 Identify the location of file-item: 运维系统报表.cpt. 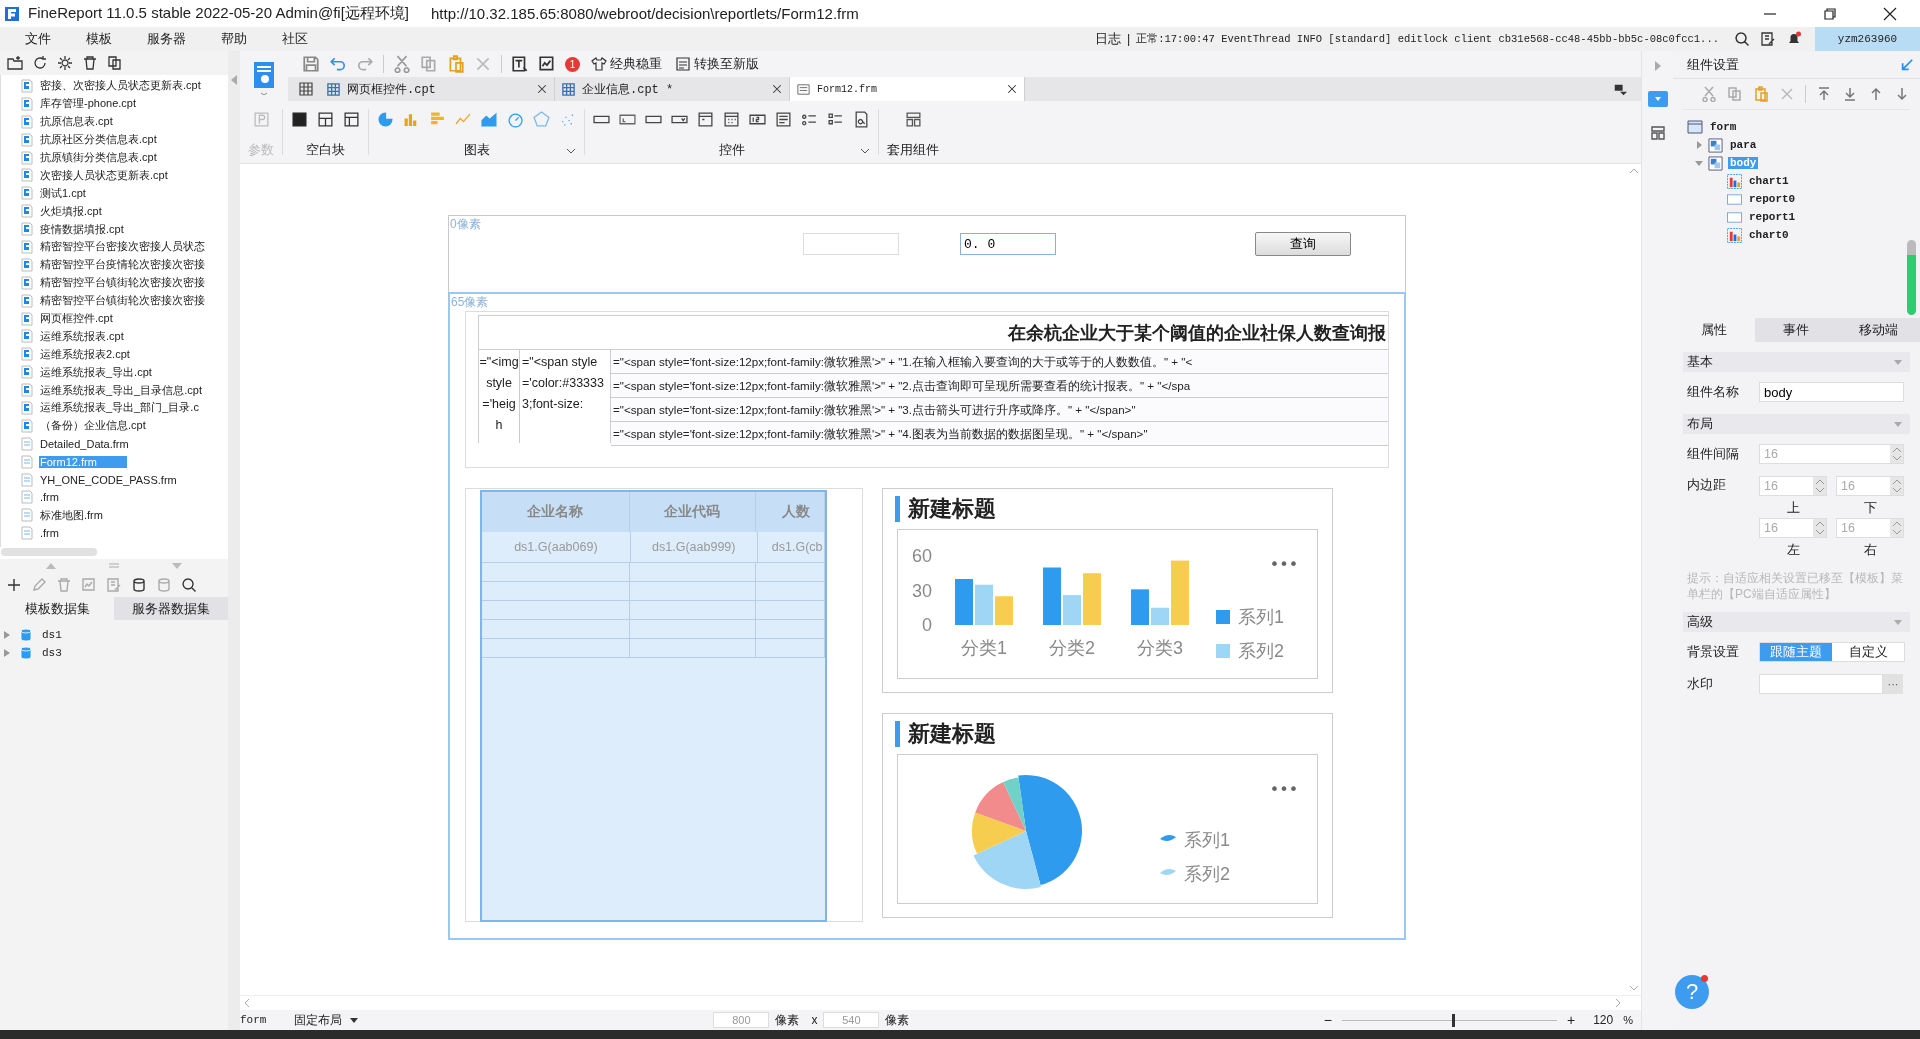
(82, 336).